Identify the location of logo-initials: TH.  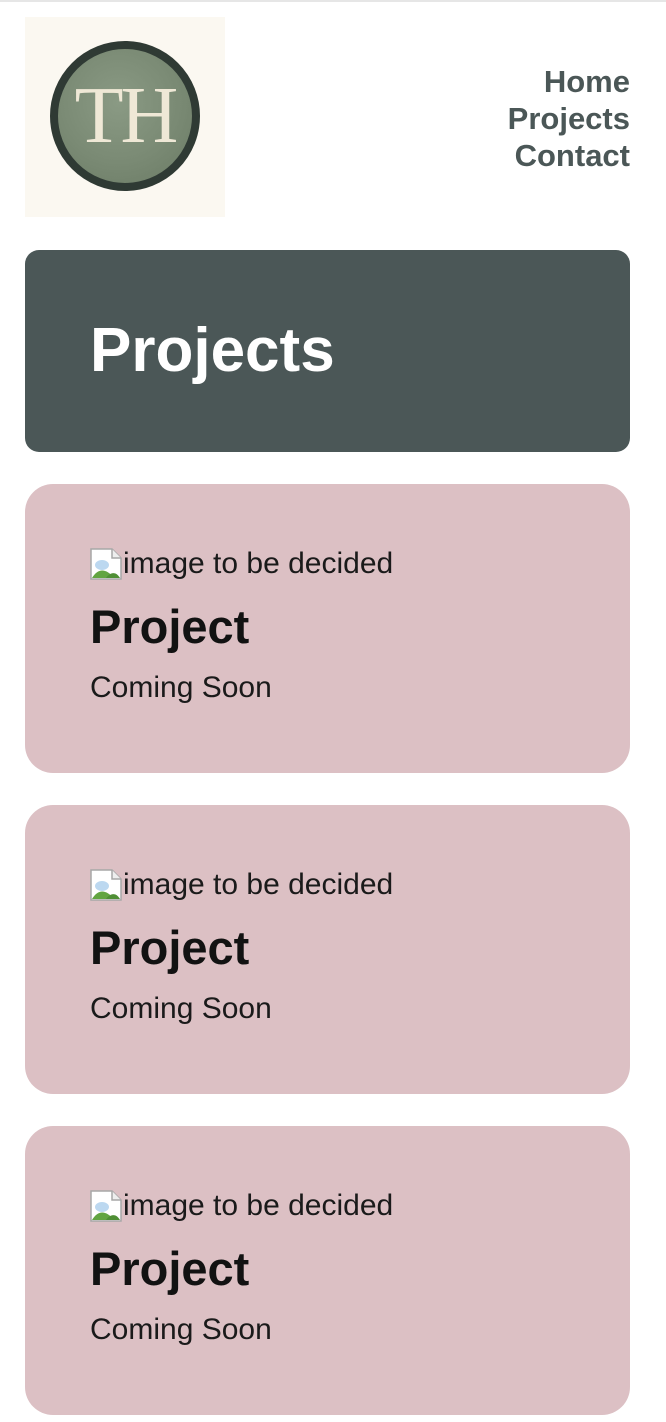
(126, 115).